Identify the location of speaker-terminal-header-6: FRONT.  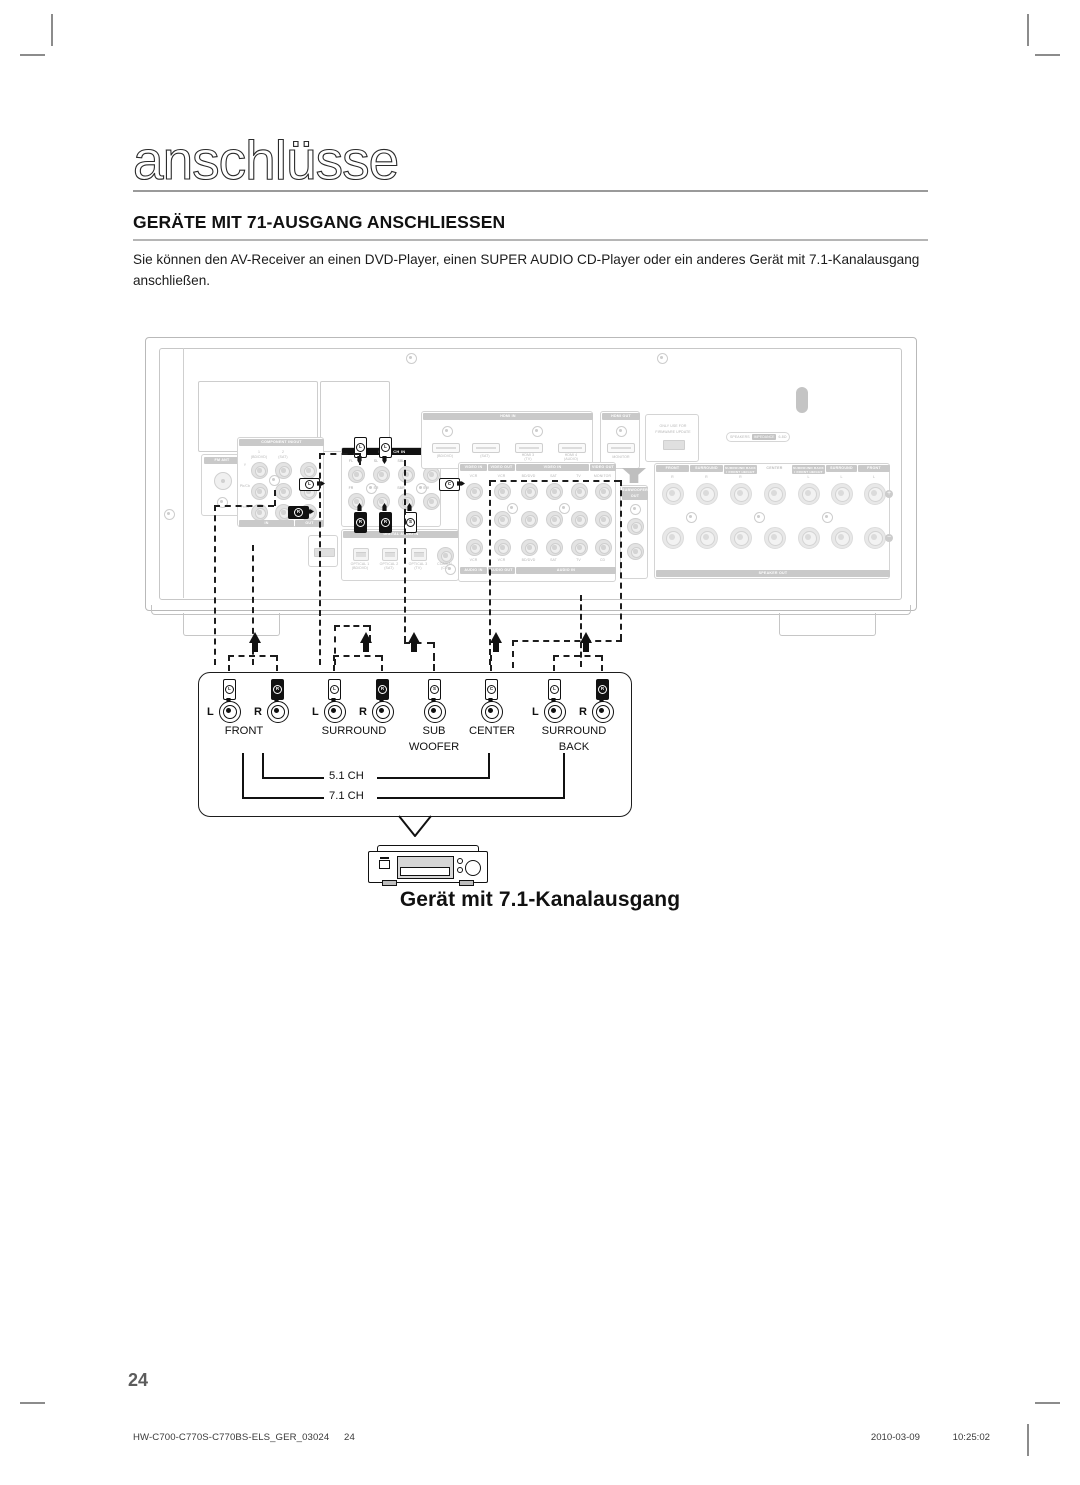
(874, 468).